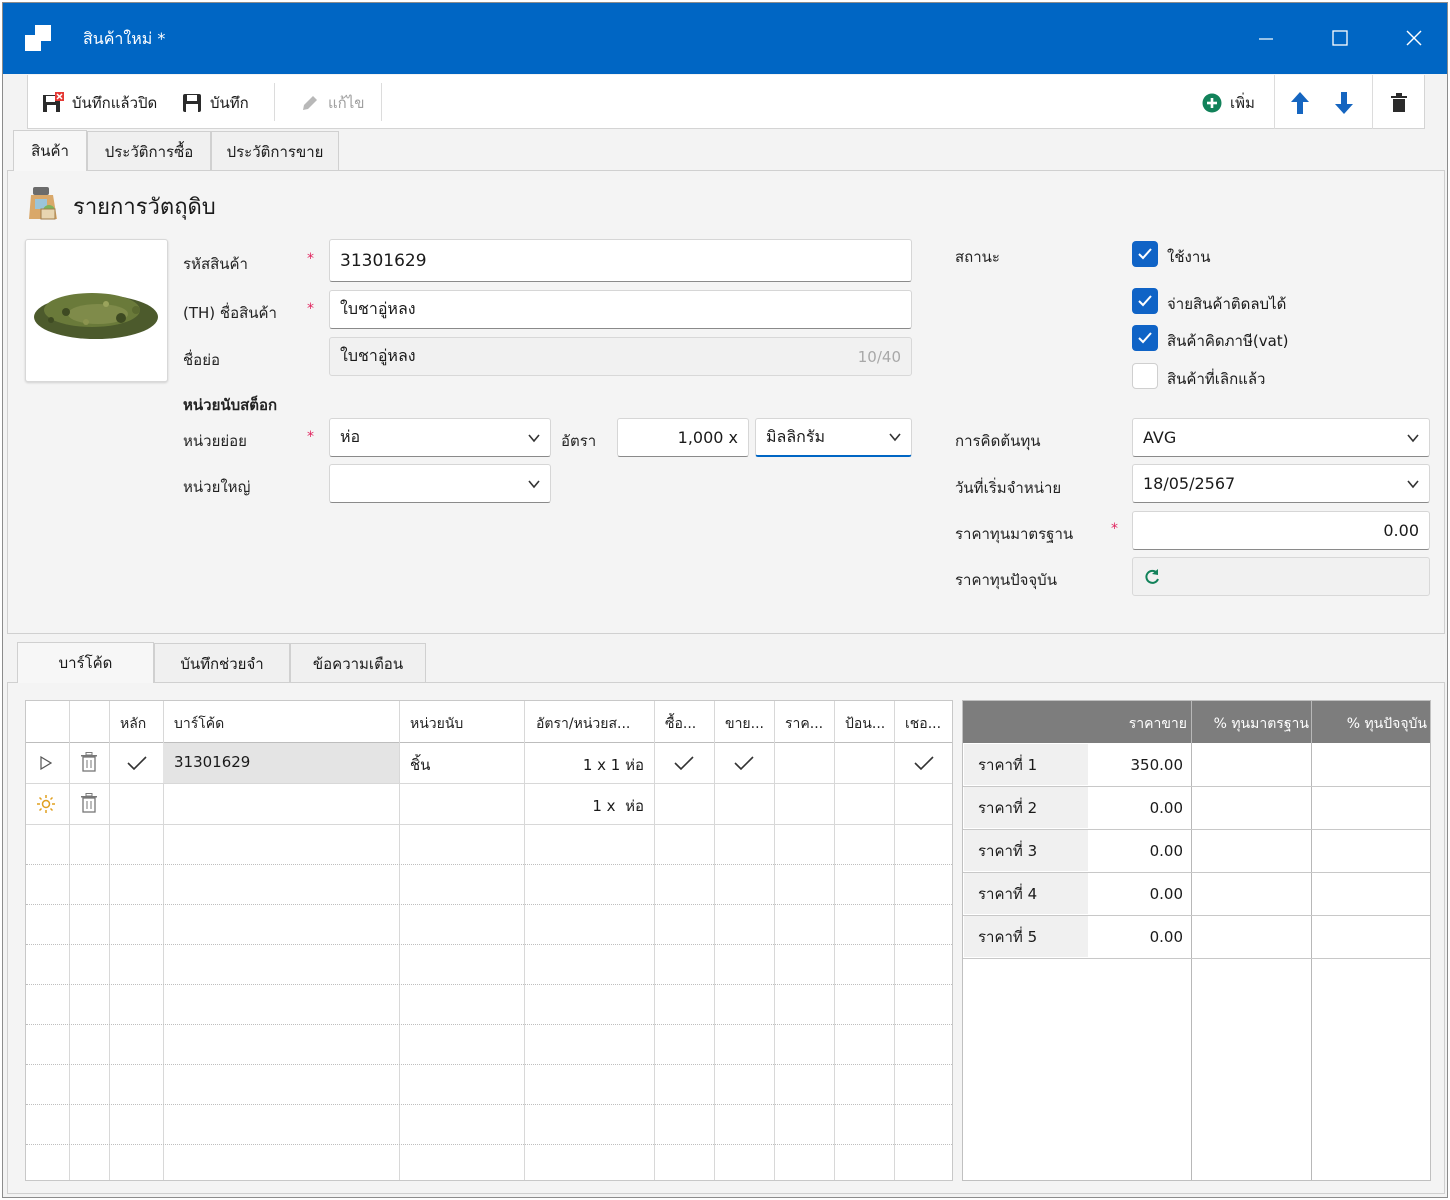  What do you see at coordinates (998, 441) in the screenshot?
I see `costing-label: การคิดต้นทุน` at bounding box center [998, 441].